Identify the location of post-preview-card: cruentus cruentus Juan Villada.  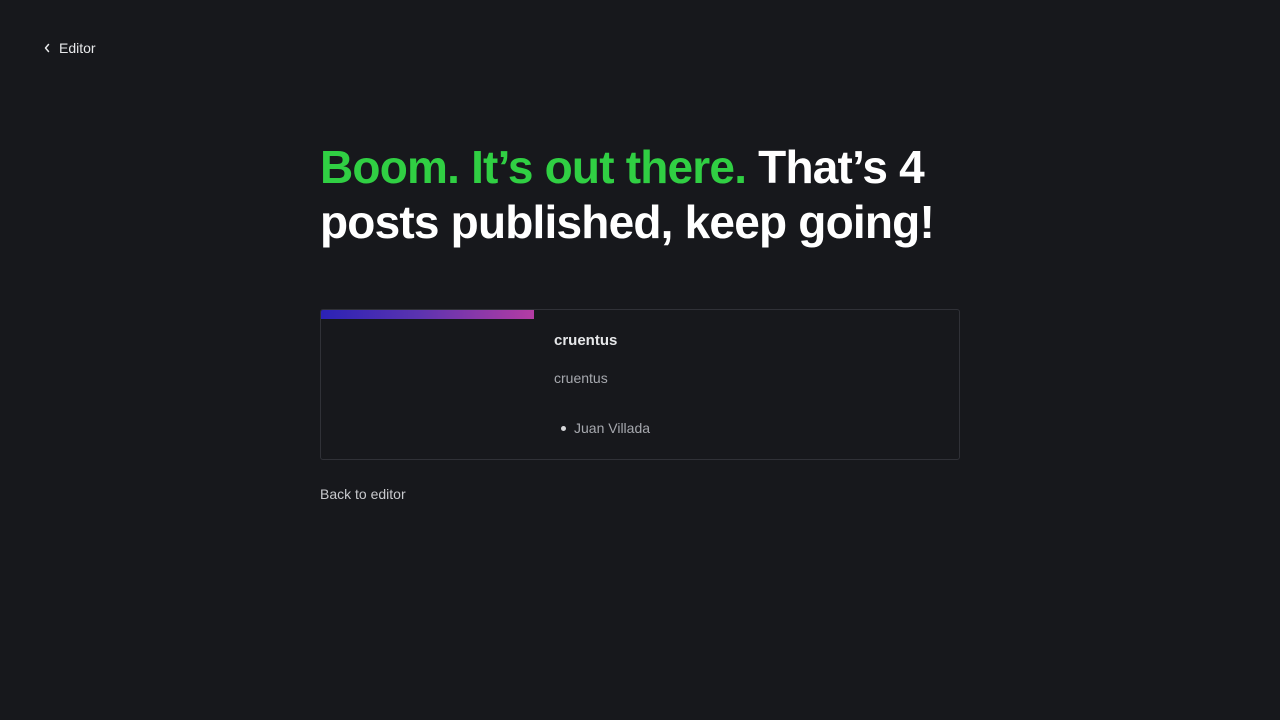
(640, 384).